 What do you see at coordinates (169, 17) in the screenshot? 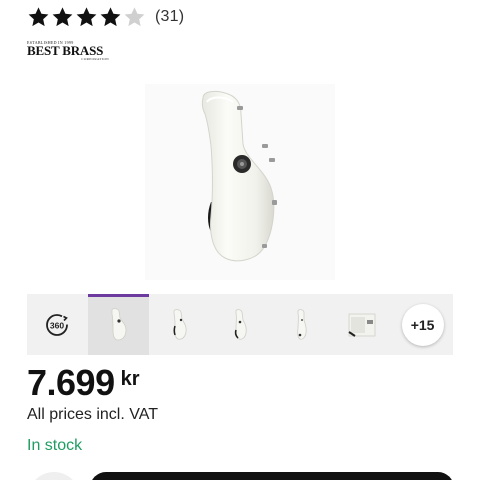
I see `rating-count: (31)` at bounding box center [169, 17].